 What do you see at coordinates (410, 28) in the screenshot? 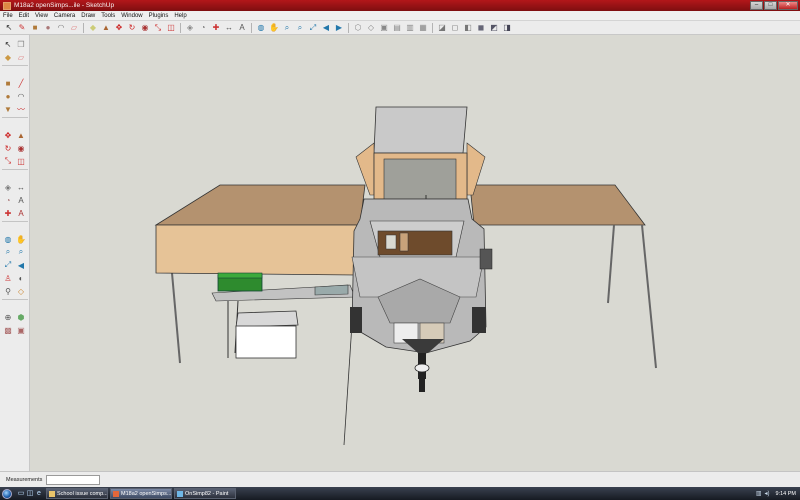
I see `back-view-icon: ▥` at bounding box center [410, 28].